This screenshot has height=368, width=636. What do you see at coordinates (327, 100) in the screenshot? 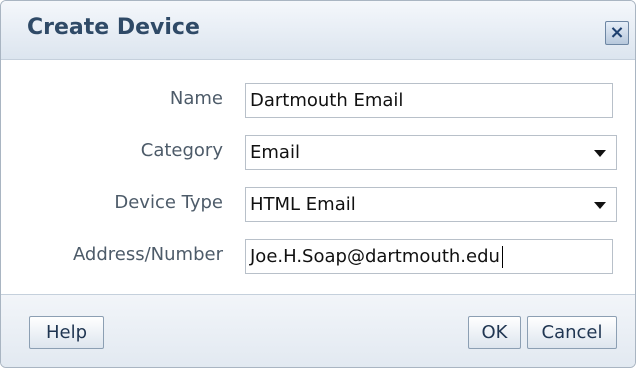
I see `name-value: Dartmouth Email` at bounding box center [327, 100].